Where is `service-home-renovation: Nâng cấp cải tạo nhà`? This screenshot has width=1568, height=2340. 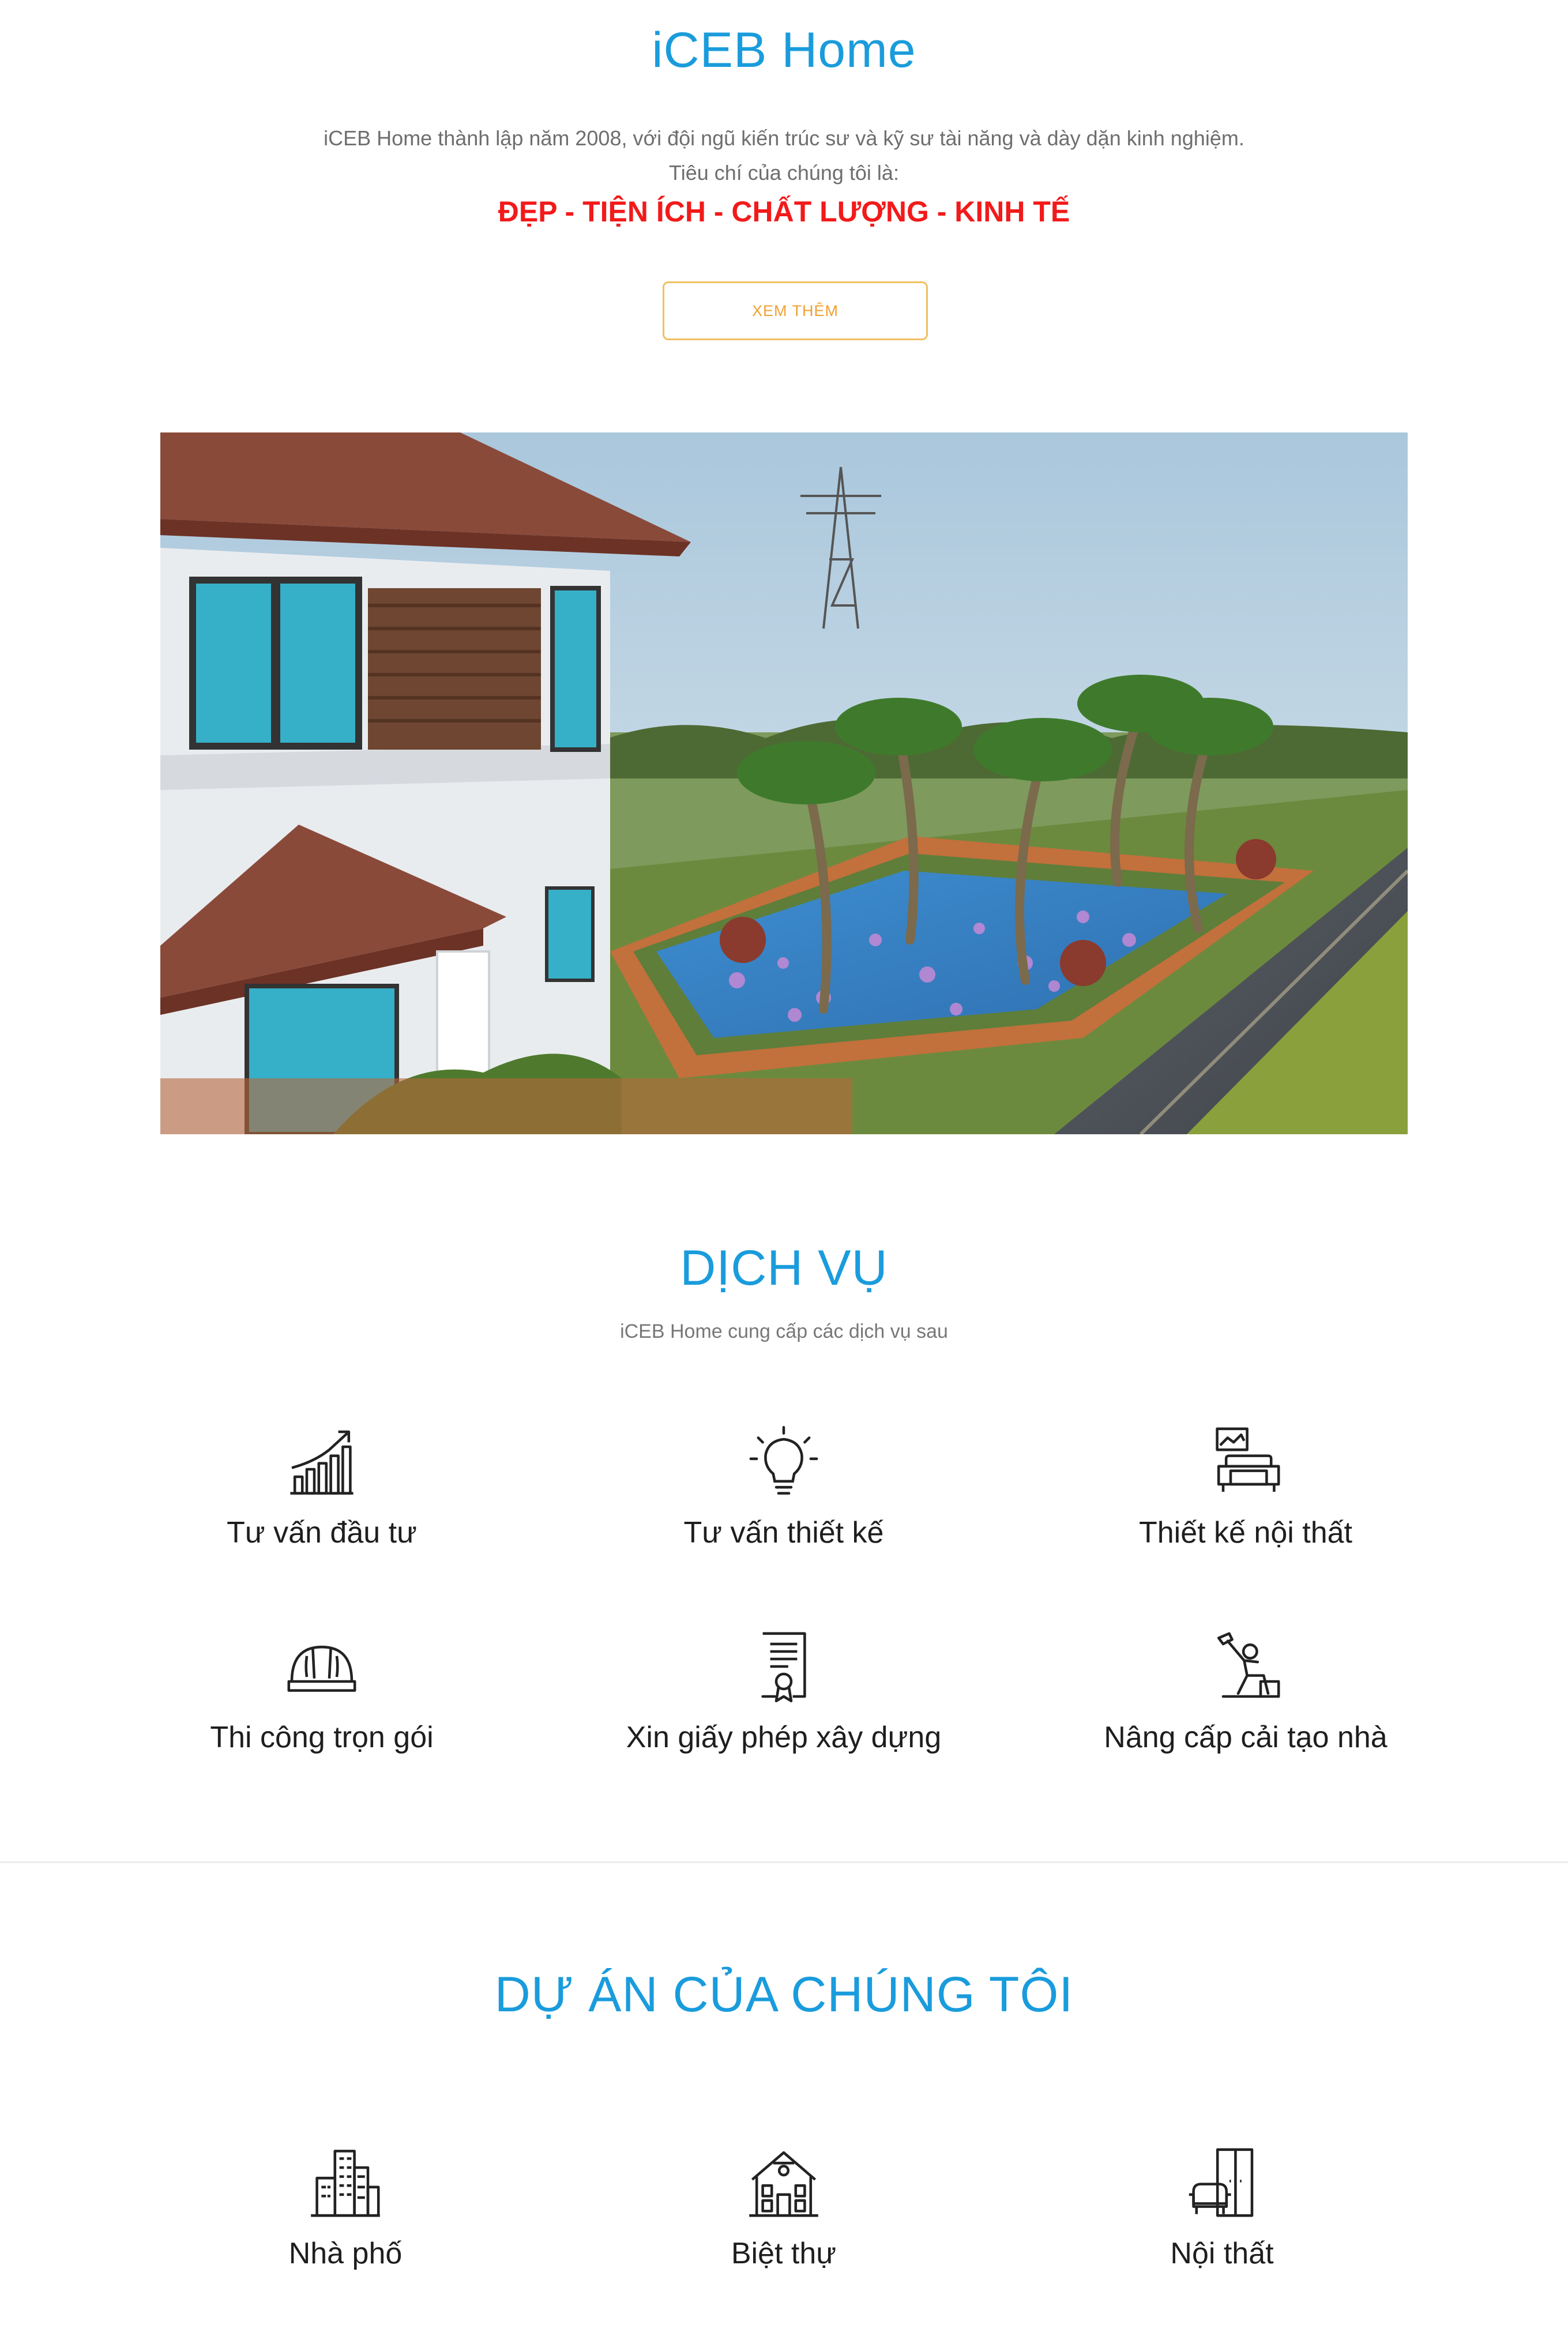 service-home-renovation: Nâng cấp cải tạo nhà is located at coordinates (1246, 1692).